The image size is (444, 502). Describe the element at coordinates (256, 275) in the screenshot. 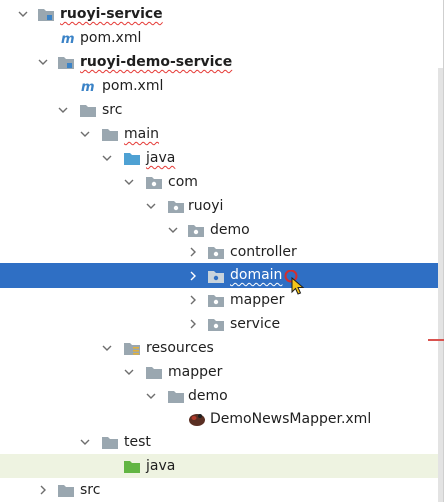

I see `tree-node-label: domain` at that location.